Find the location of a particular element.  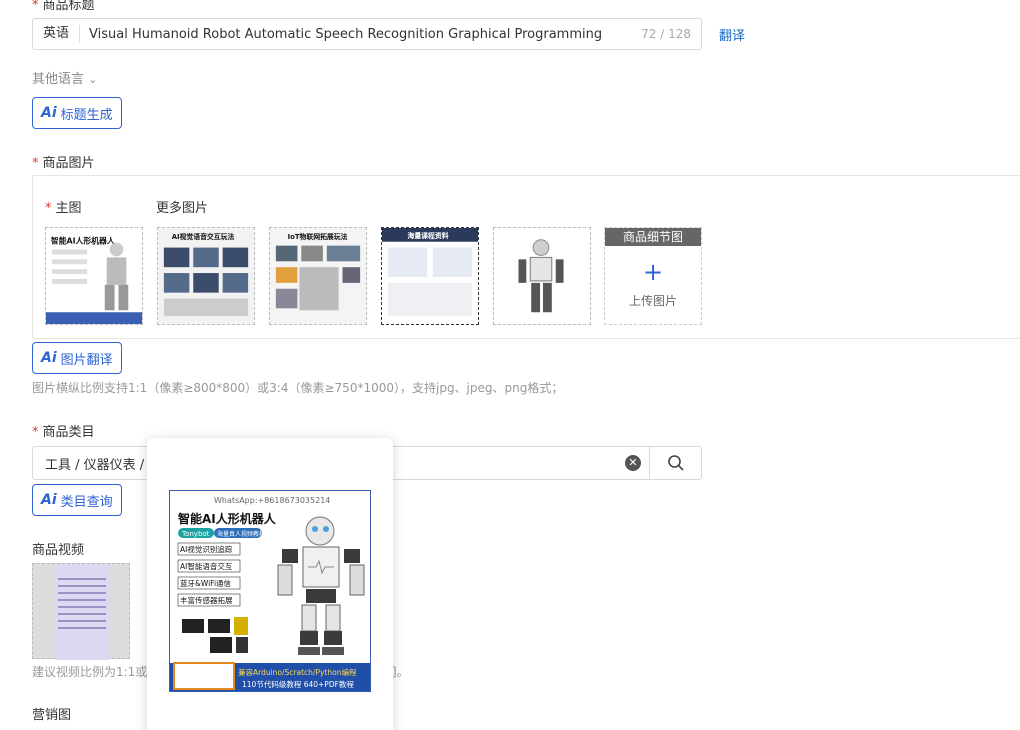

search-button is located at coordinates (675, 463).